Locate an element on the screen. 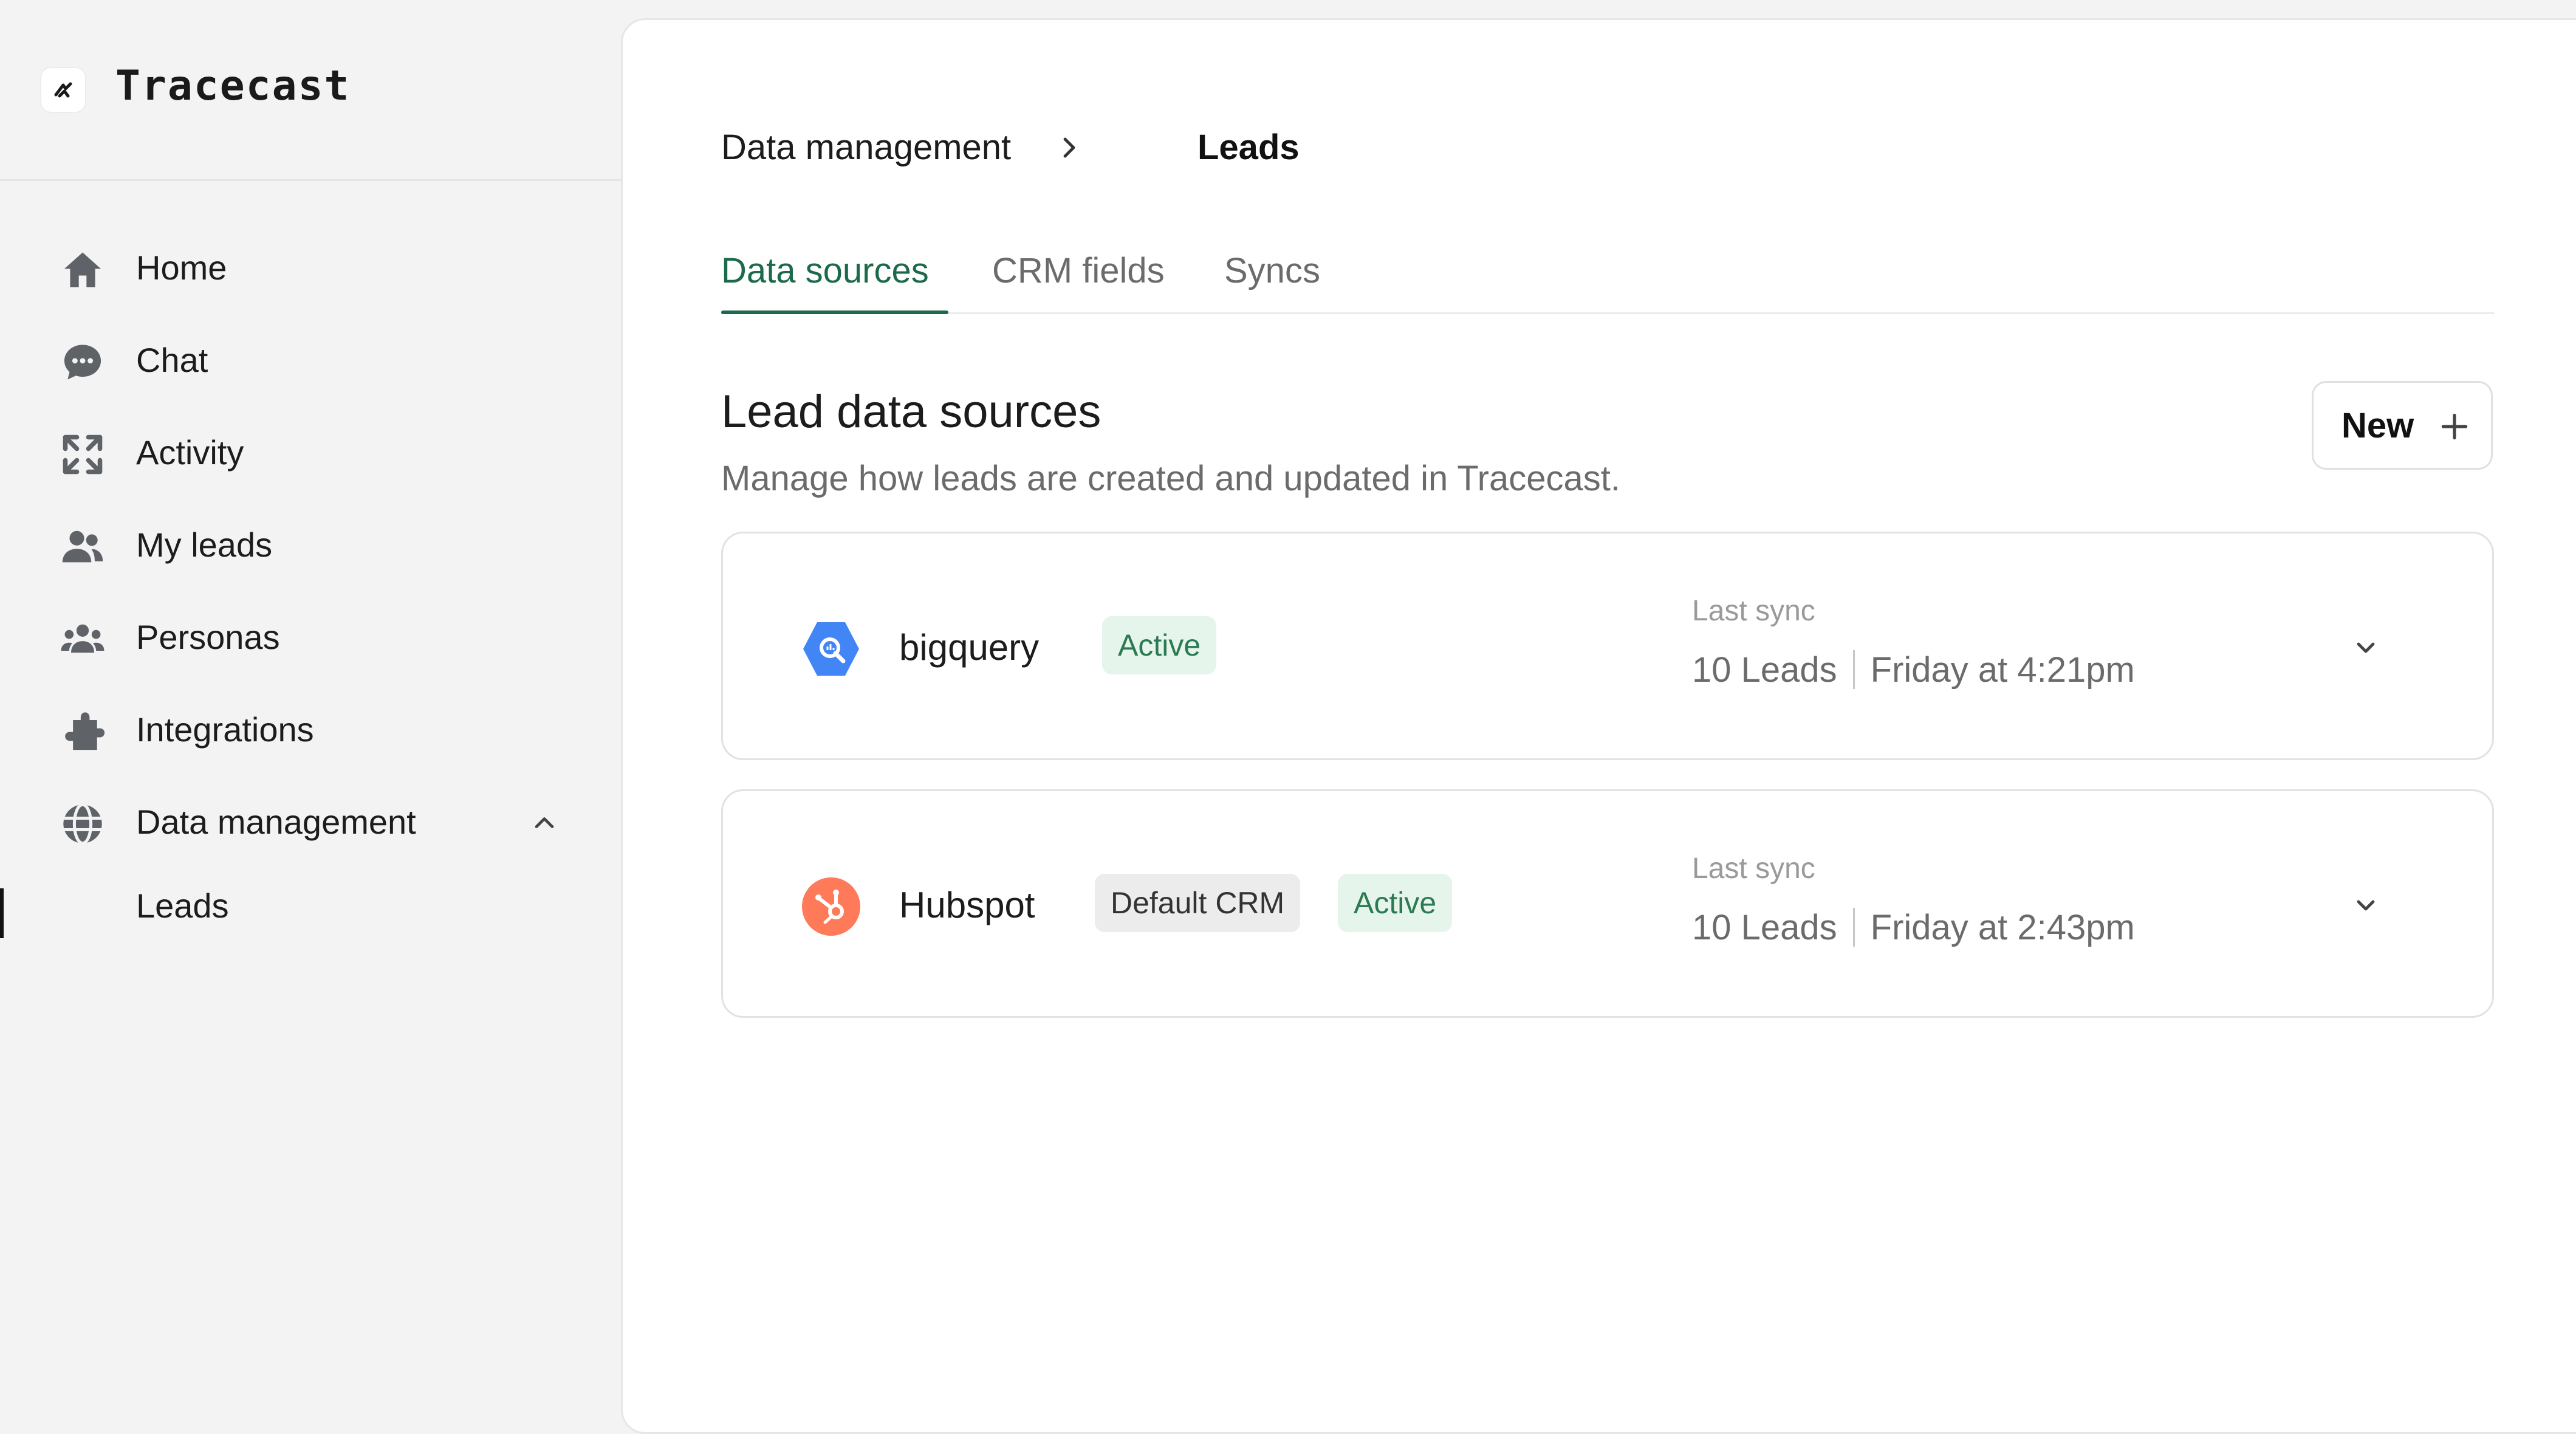  last-sync-value: 10 Leads Friday at 2:43pm is located at coordinates (1913, 928).